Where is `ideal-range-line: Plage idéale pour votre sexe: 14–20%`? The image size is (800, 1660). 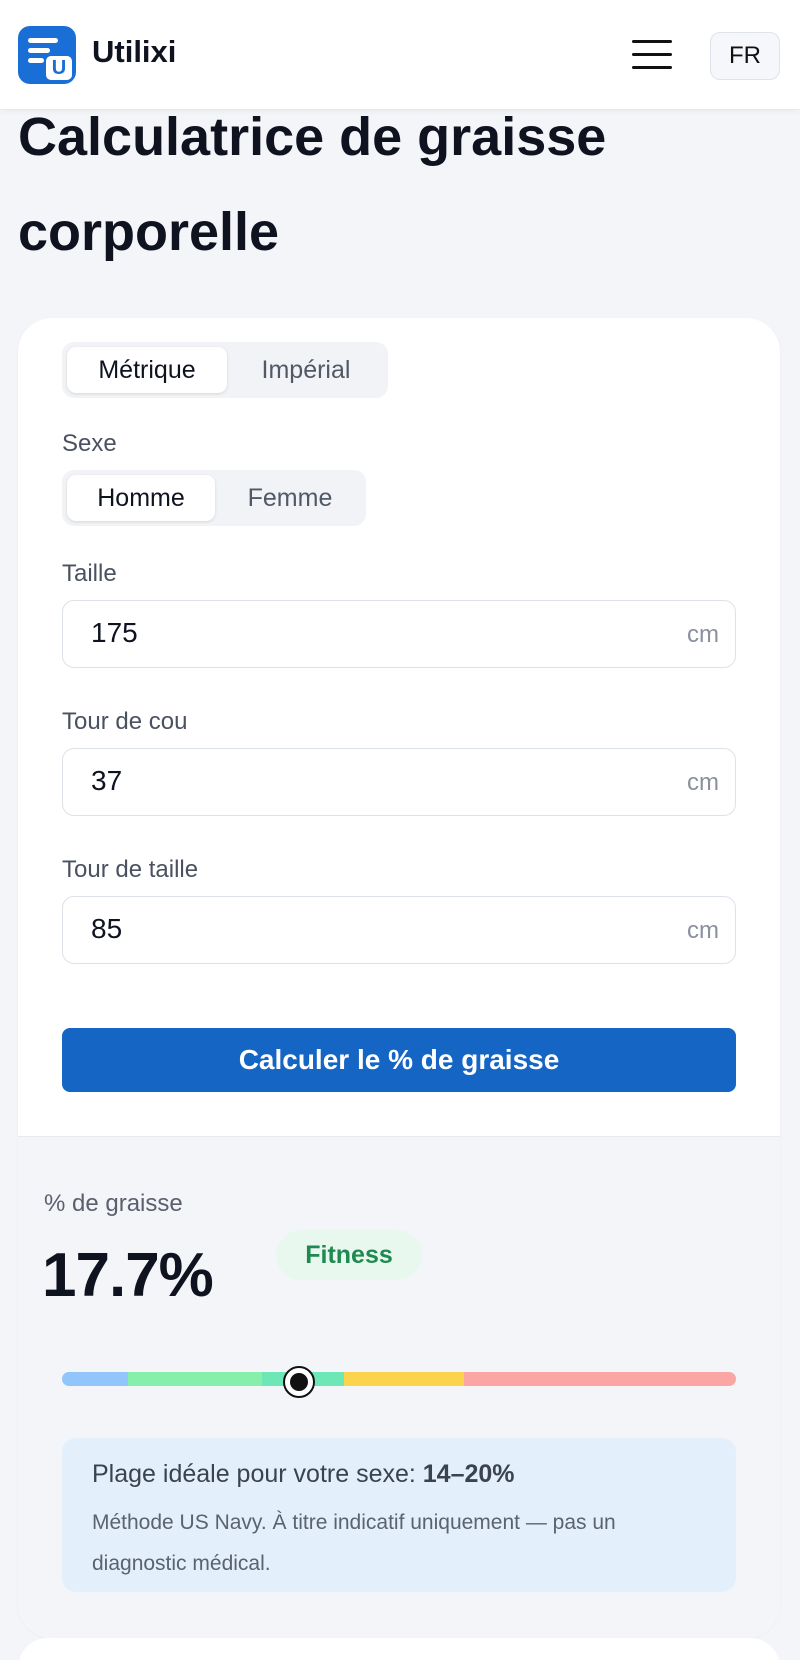
ideal-range-line: Plage idéale pour votre sexe: 14–20% is located at coordinates (303, 1474).